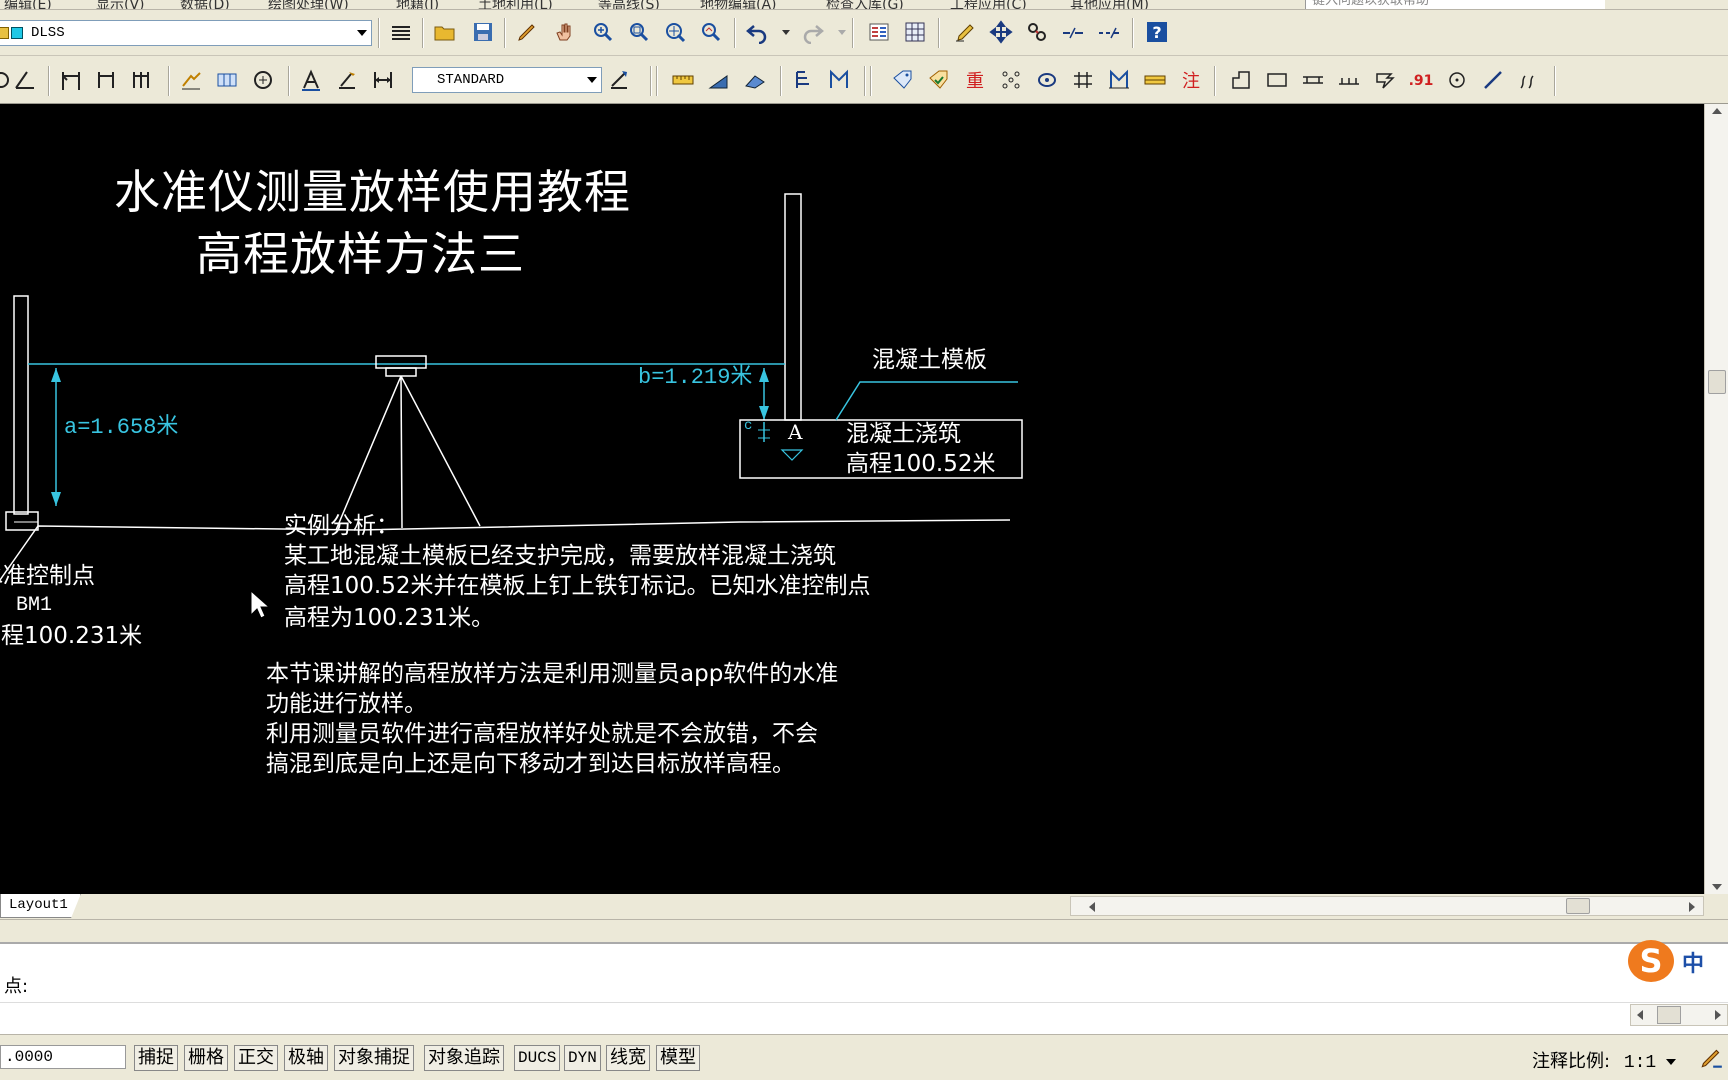 Image resolution: width=1728 pixels, height=1080 pixels. What do you see at coordinates (683, 80) in the screenshot?
I see `measure-button` at bounding box center [683, 80].